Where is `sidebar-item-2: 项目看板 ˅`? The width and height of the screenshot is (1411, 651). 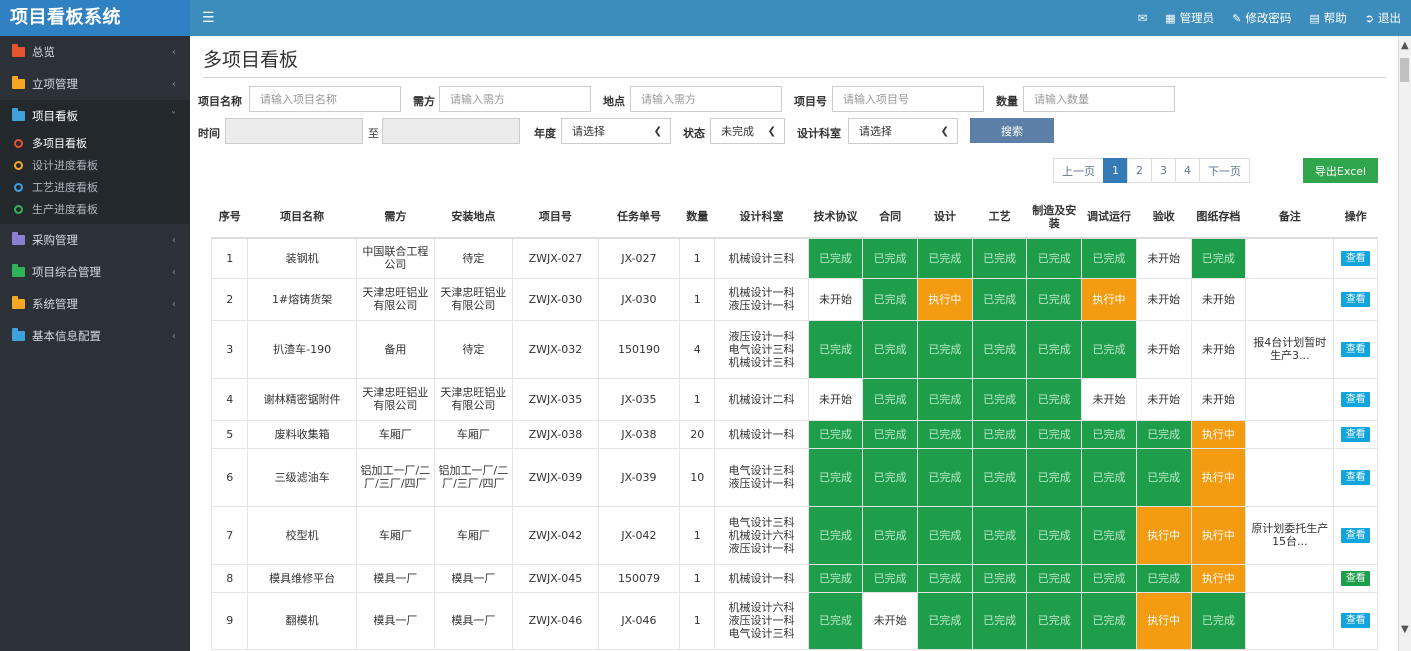 sidebar-item-2: 项目看板 ˅ is located at coordinates (95, 116).